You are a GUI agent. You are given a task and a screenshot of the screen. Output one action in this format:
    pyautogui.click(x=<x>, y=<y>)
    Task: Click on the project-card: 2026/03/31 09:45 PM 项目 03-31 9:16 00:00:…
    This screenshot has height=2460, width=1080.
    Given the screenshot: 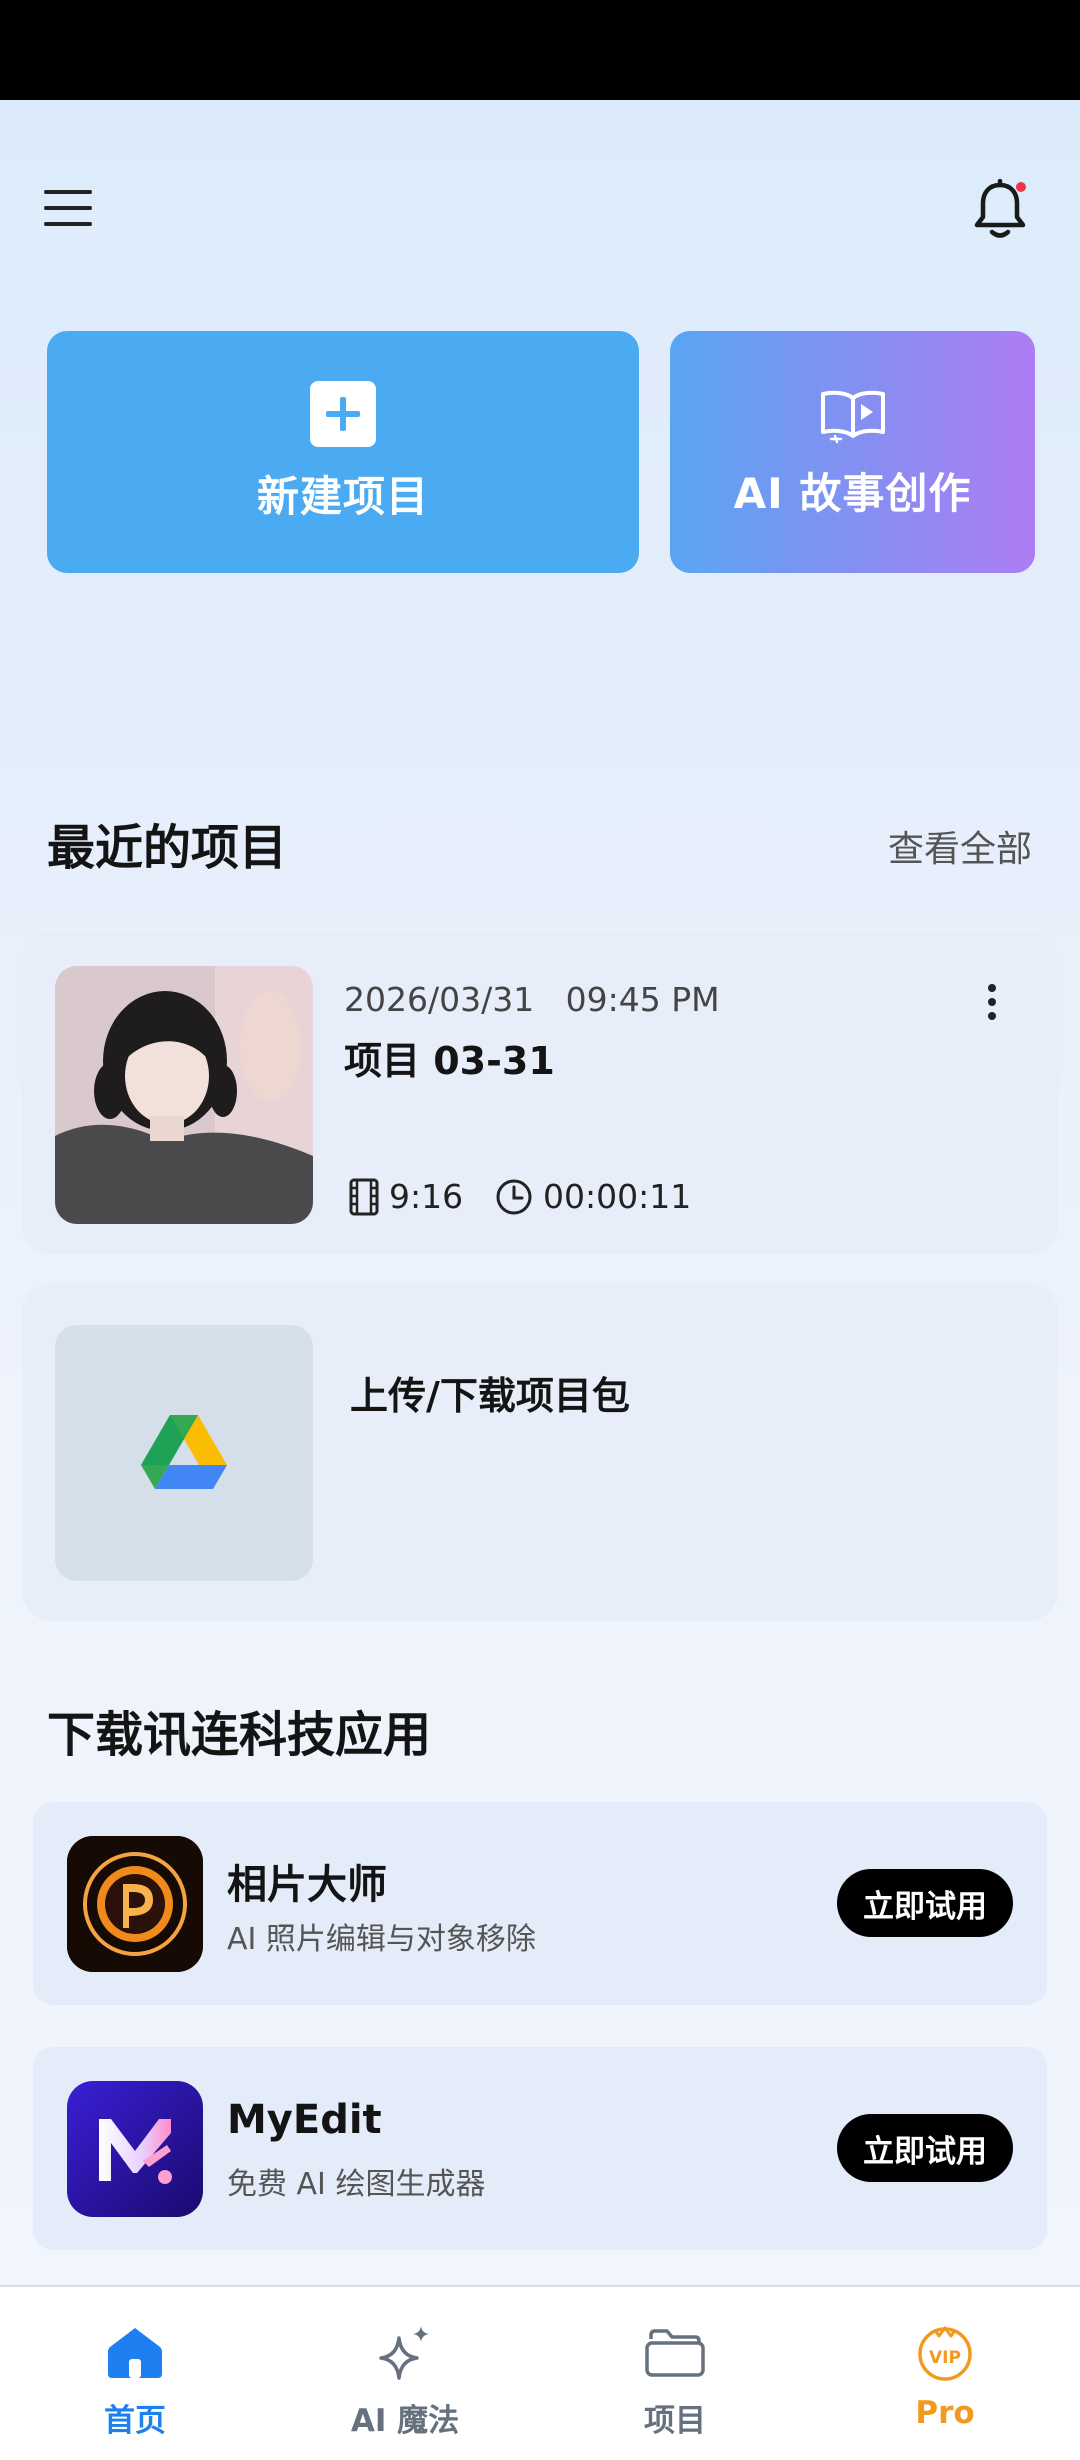 What is the action you would take?
    pyautogui.click(x=540, y=1093)
    